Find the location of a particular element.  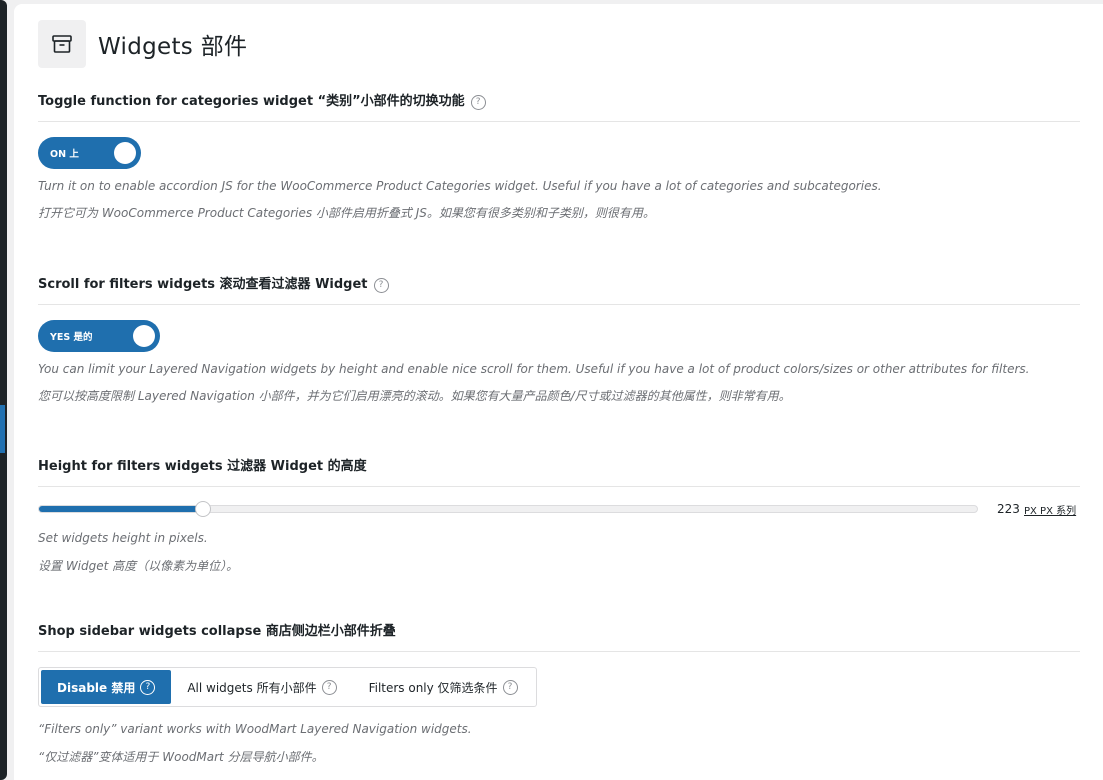

option-disable: Disable 禁用 ? is located at coordinates (106, 687).